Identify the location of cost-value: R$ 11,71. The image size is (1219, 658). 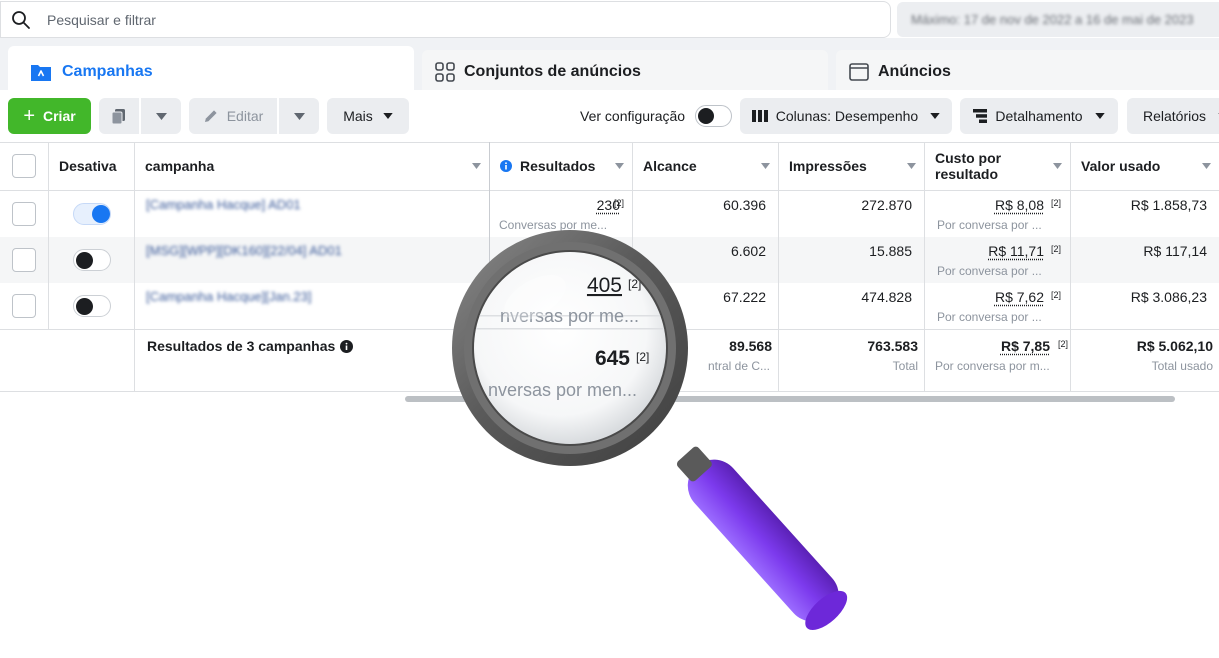
(1016, 251).